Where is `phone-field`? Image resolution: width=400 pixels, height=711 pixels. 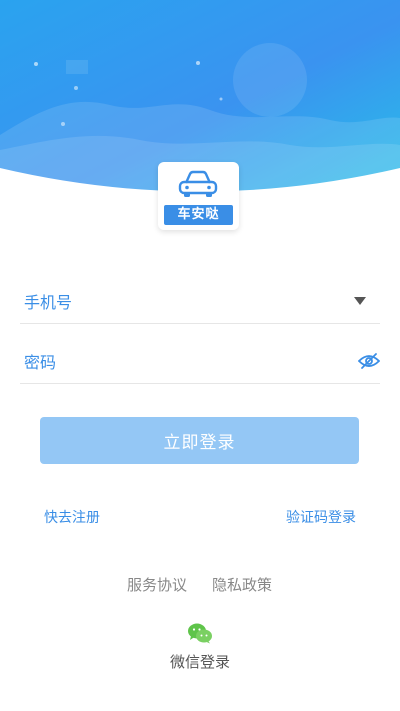 phone-field is located at coordinates (200, 302).